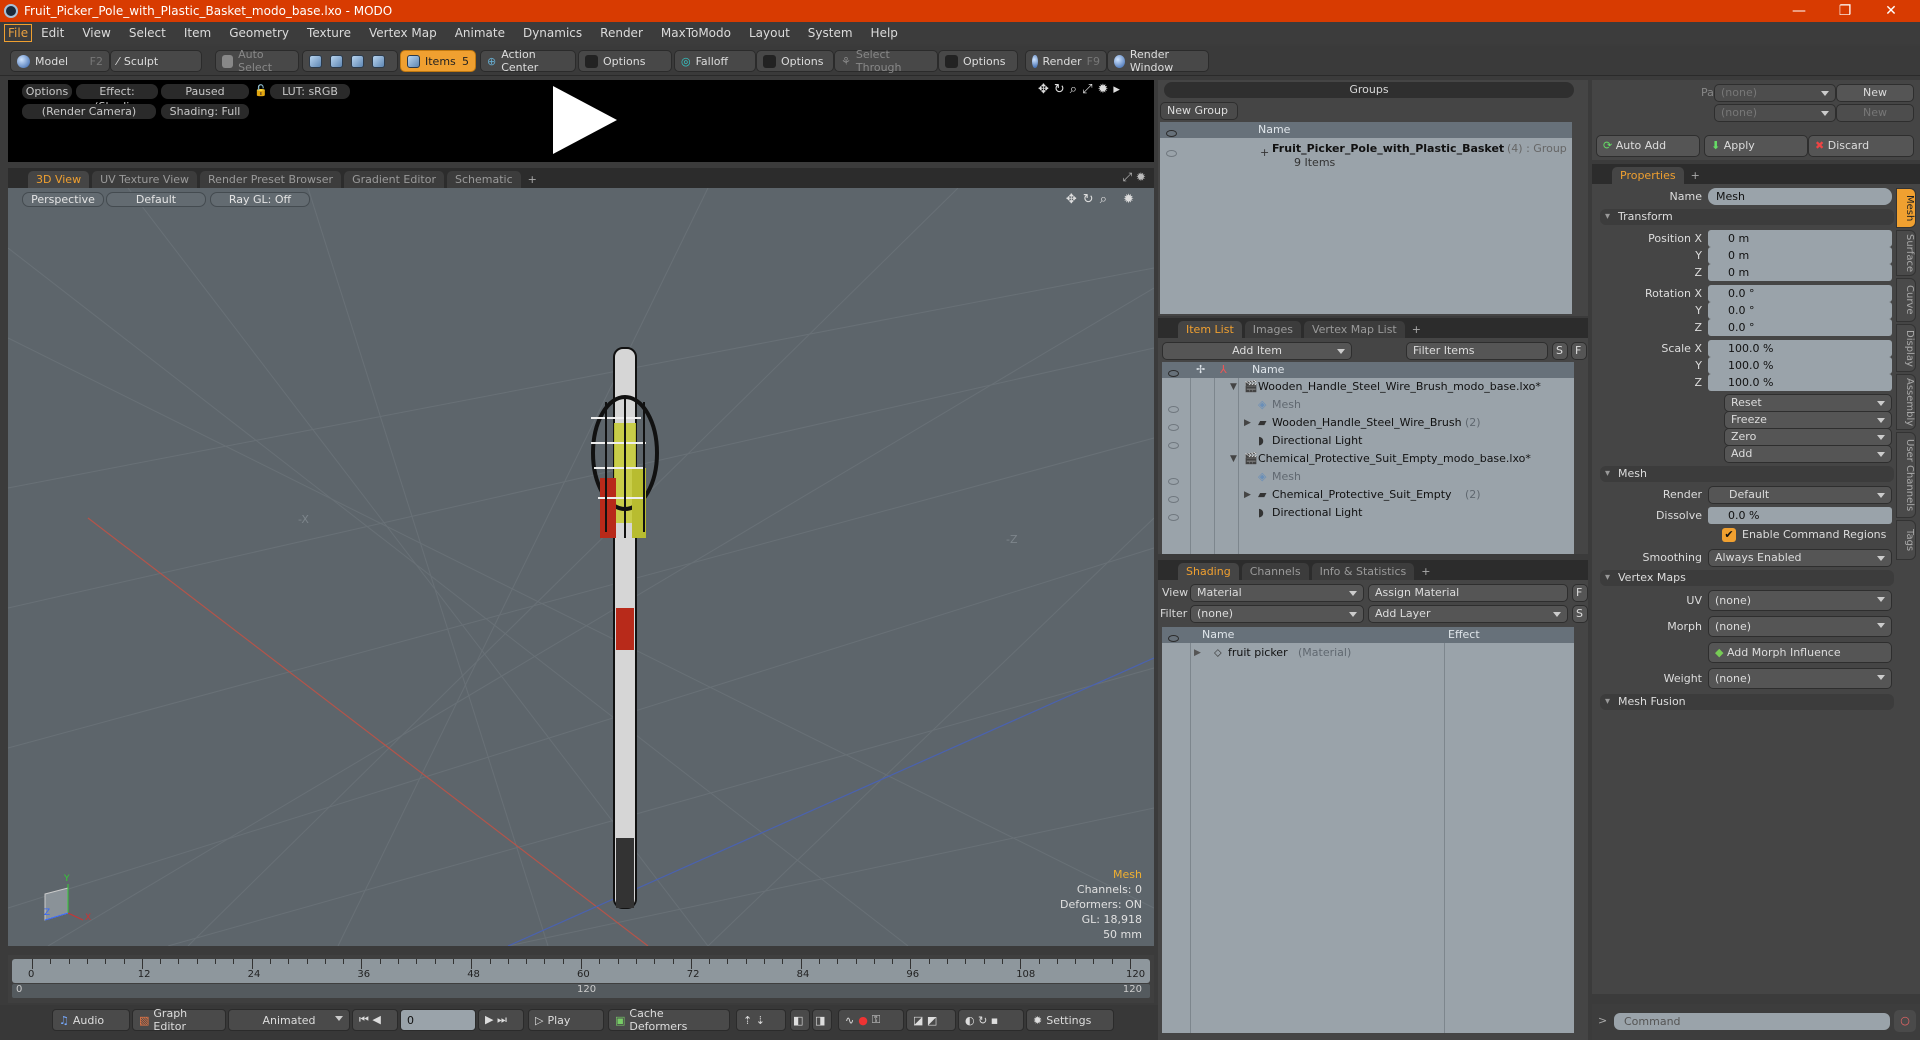 The image size is (1920, 1040). What do you see at coordinates (1808, 454) in the screenshot?
I see `add-dropdown: Add` at bounding box center [1808, 454].